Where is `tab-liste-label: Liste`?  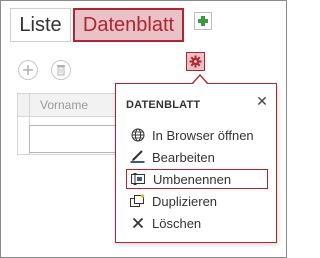
tab-liste-label: Liste is located at coordinates (40, 24).